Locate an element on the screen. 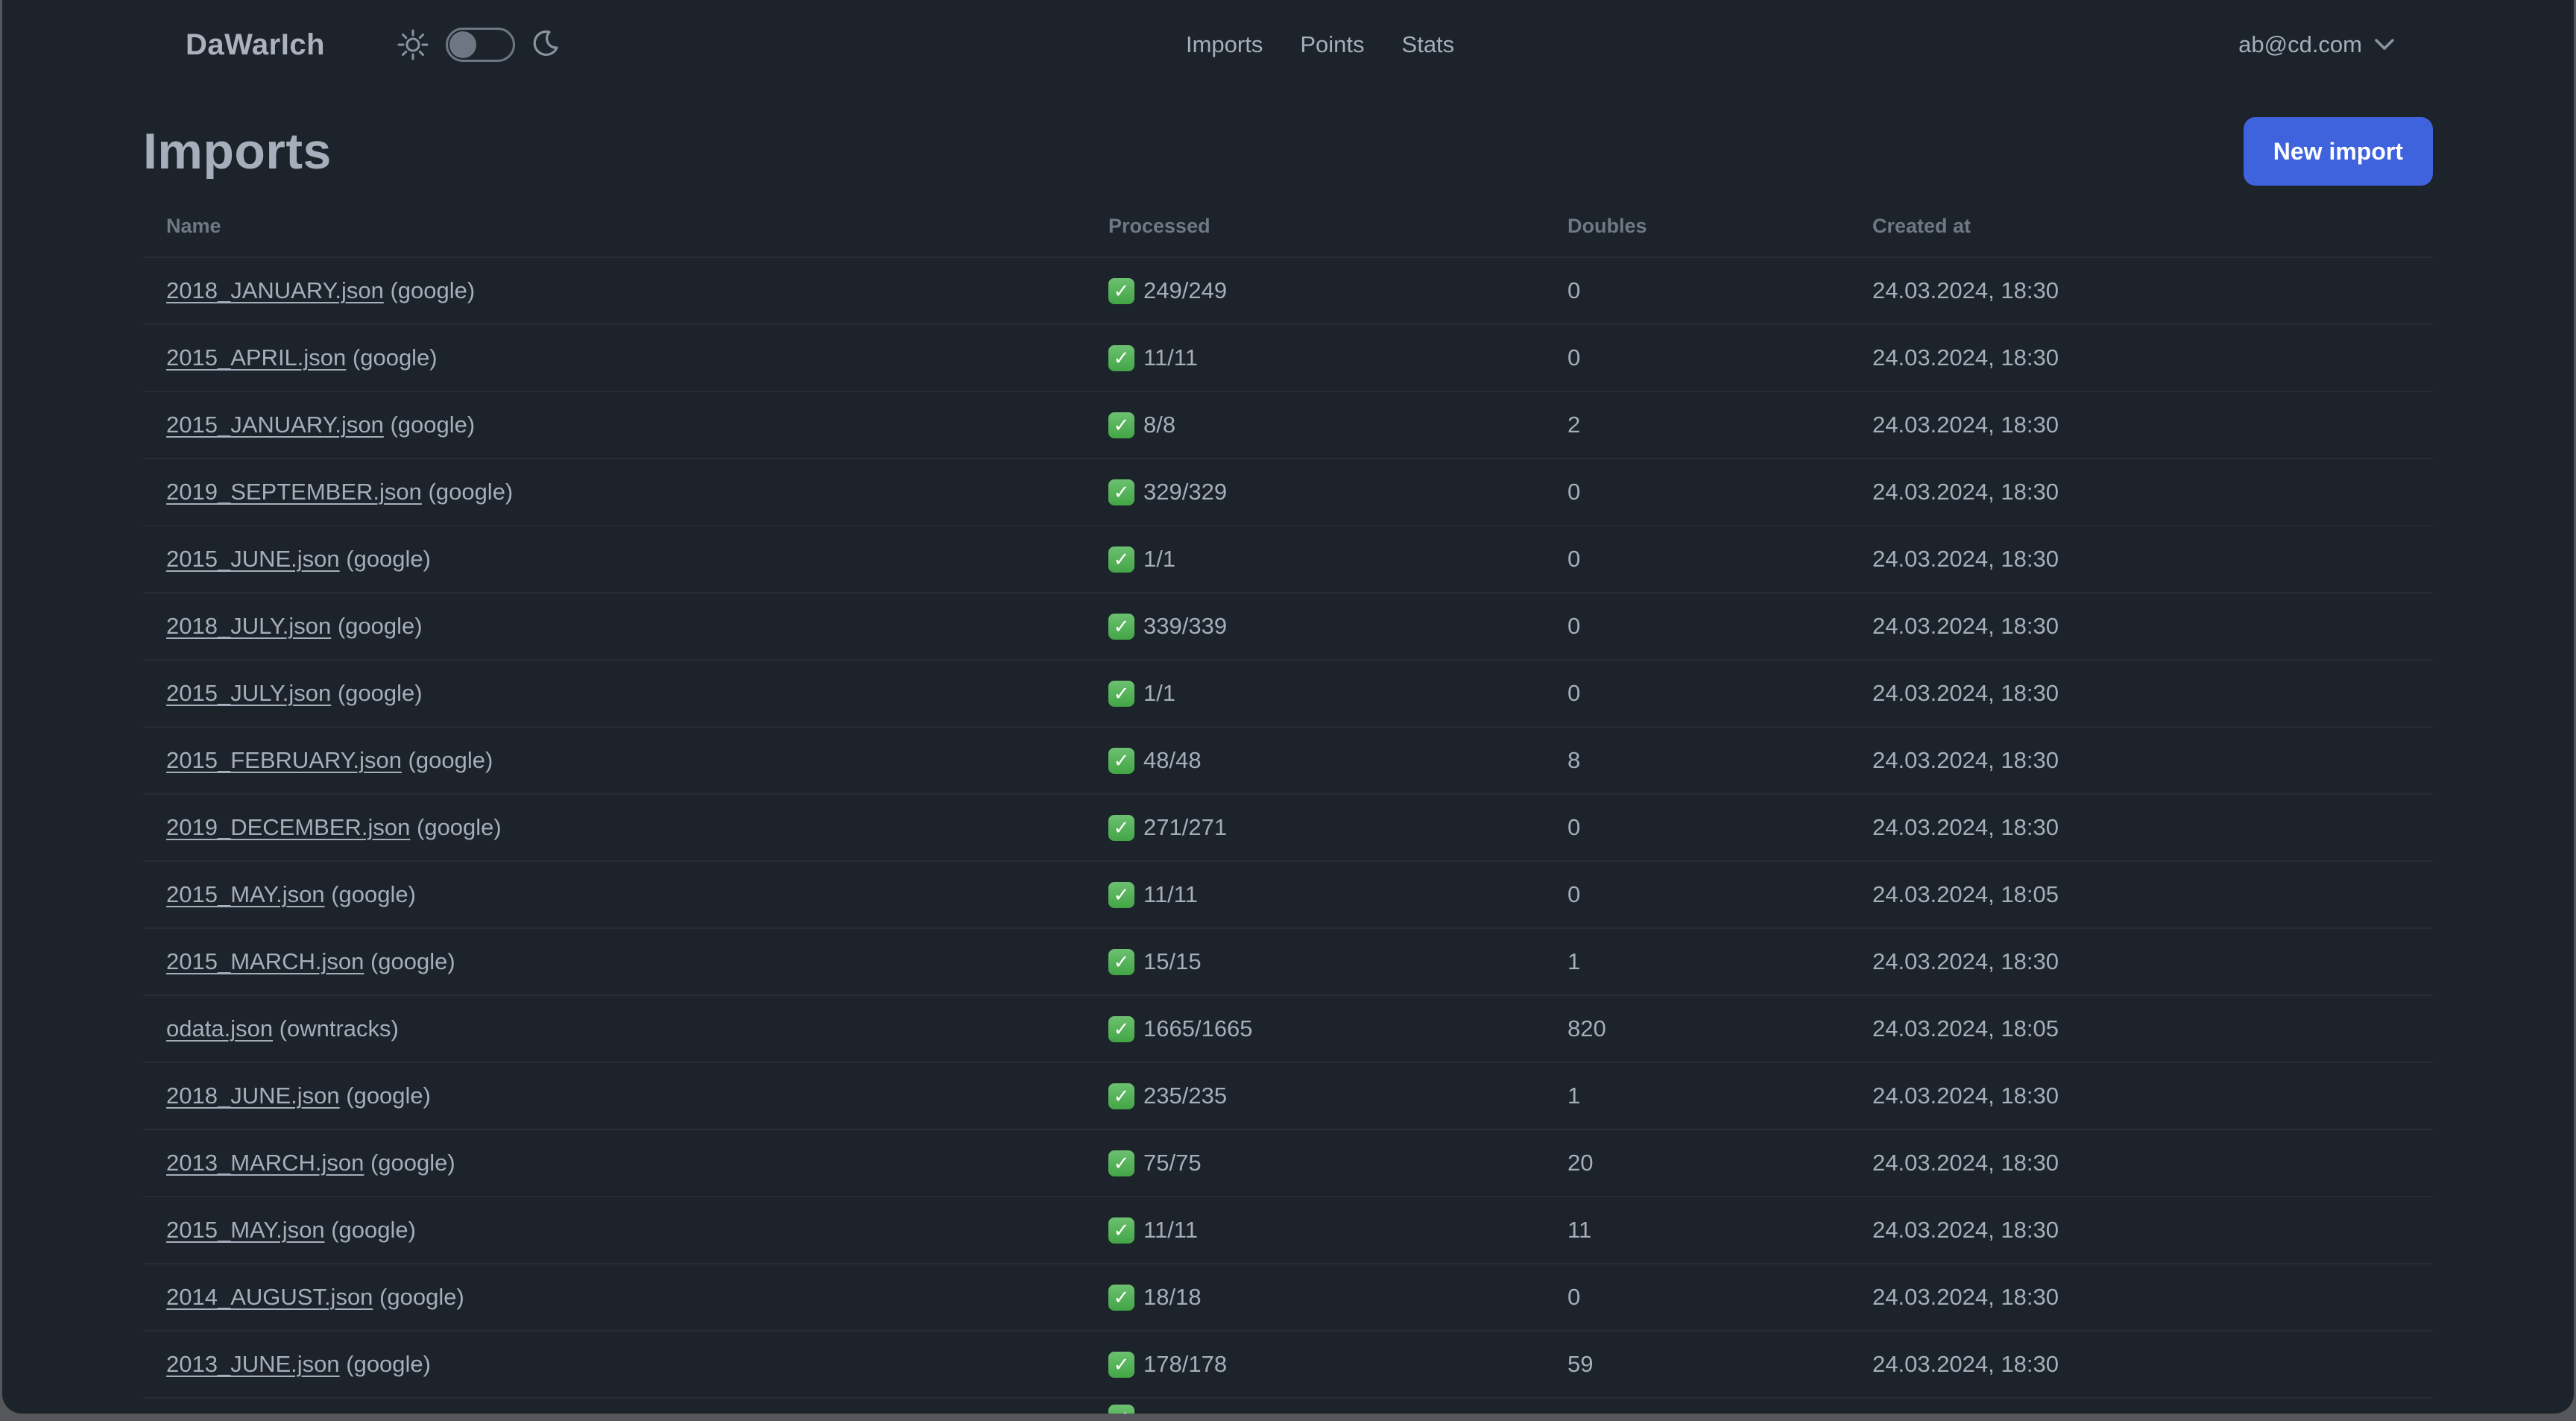 Image resolution: width=2576 pixels, height=1421 pixels. import-file-link: 2019_SEPTEMBER.json is located at coordinates (294, 492).